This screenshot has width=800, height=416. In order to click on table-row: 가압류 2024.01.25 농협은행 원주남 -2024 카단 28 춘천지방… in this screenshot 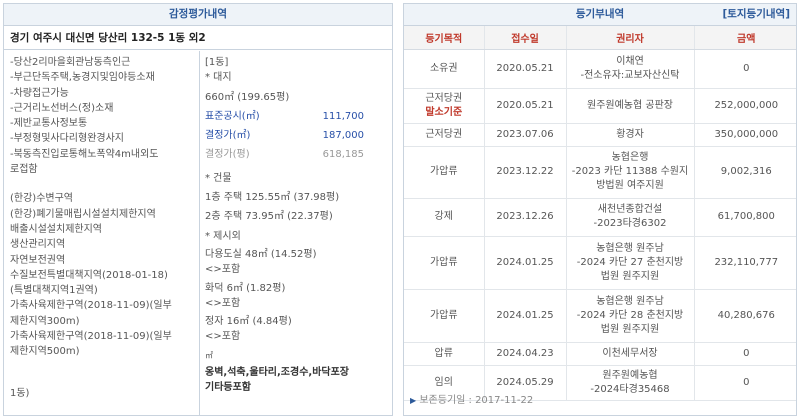, I will do `click(600, 316)`.